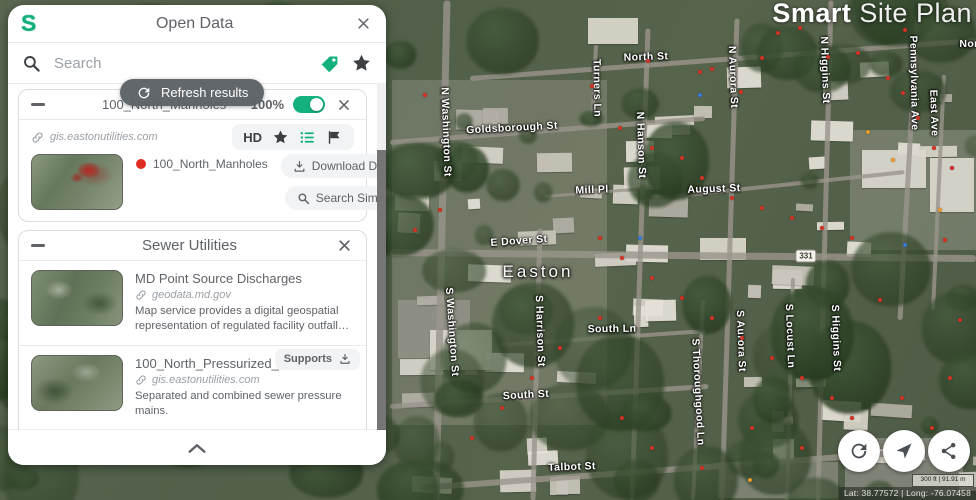 This screenshot has height=500, width=976. I want to click on refresh-icon, so click(859, 451).